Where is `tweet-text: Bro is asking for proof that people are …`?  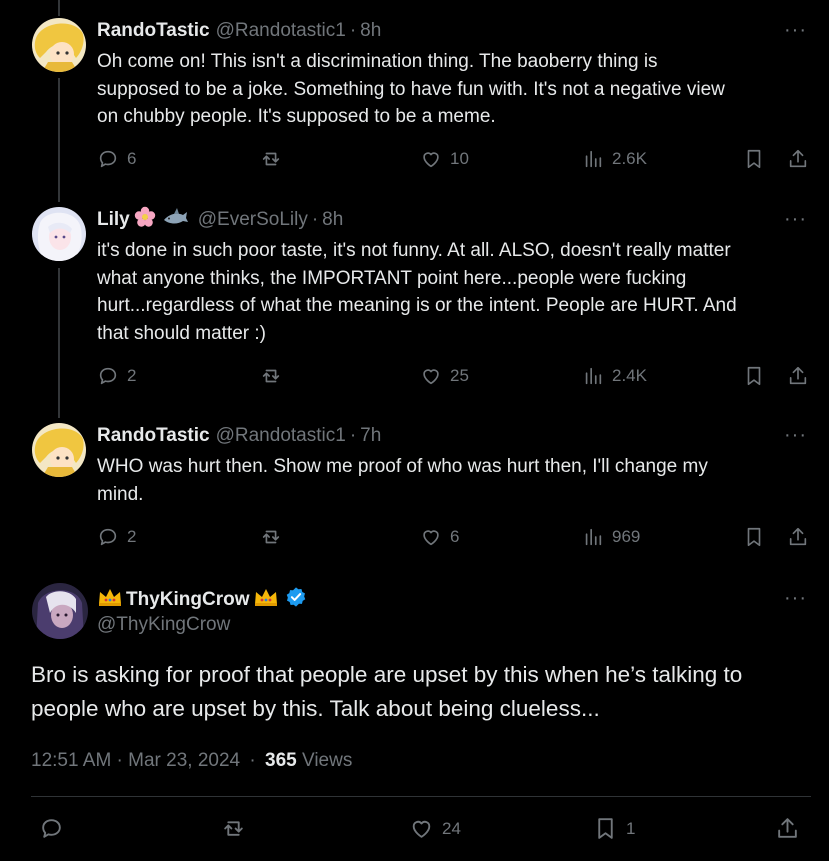
tweet-text: Bro is asking for proof that people are … is located at coordinates (421, 692).